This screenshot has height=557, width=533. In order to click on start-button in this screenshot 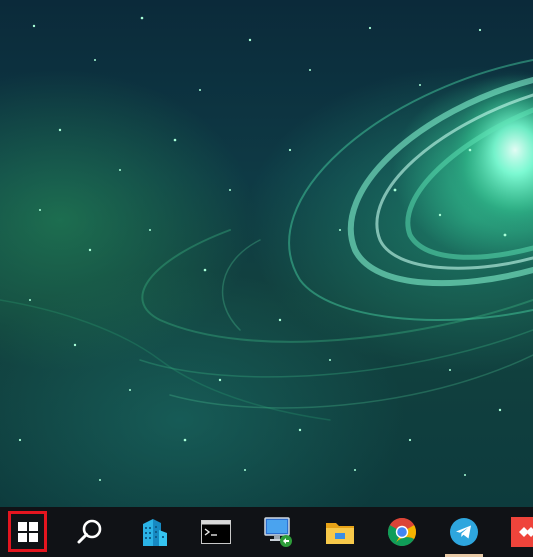, I will do `click(28, 532)`.